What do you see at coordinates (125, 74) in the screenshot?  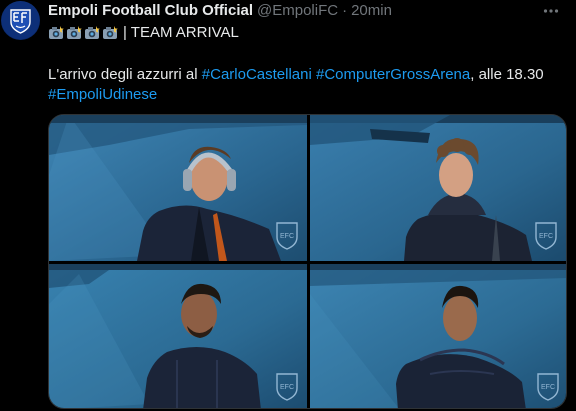 I see `body-prefix-text: L'arrivo degli azzurri al` at bounding box center [125, 74].